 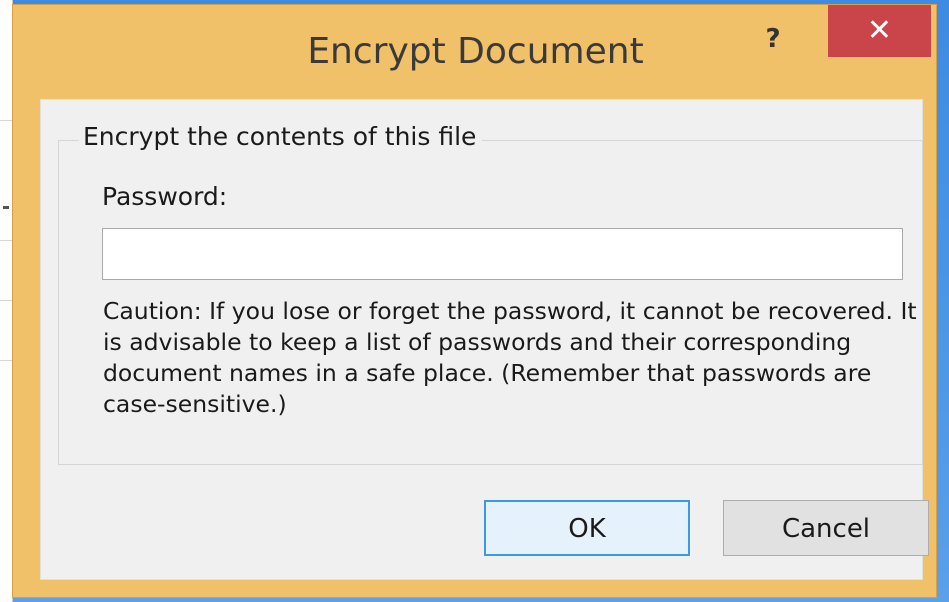 I want to click on password-input, so click(x=502, y=254).